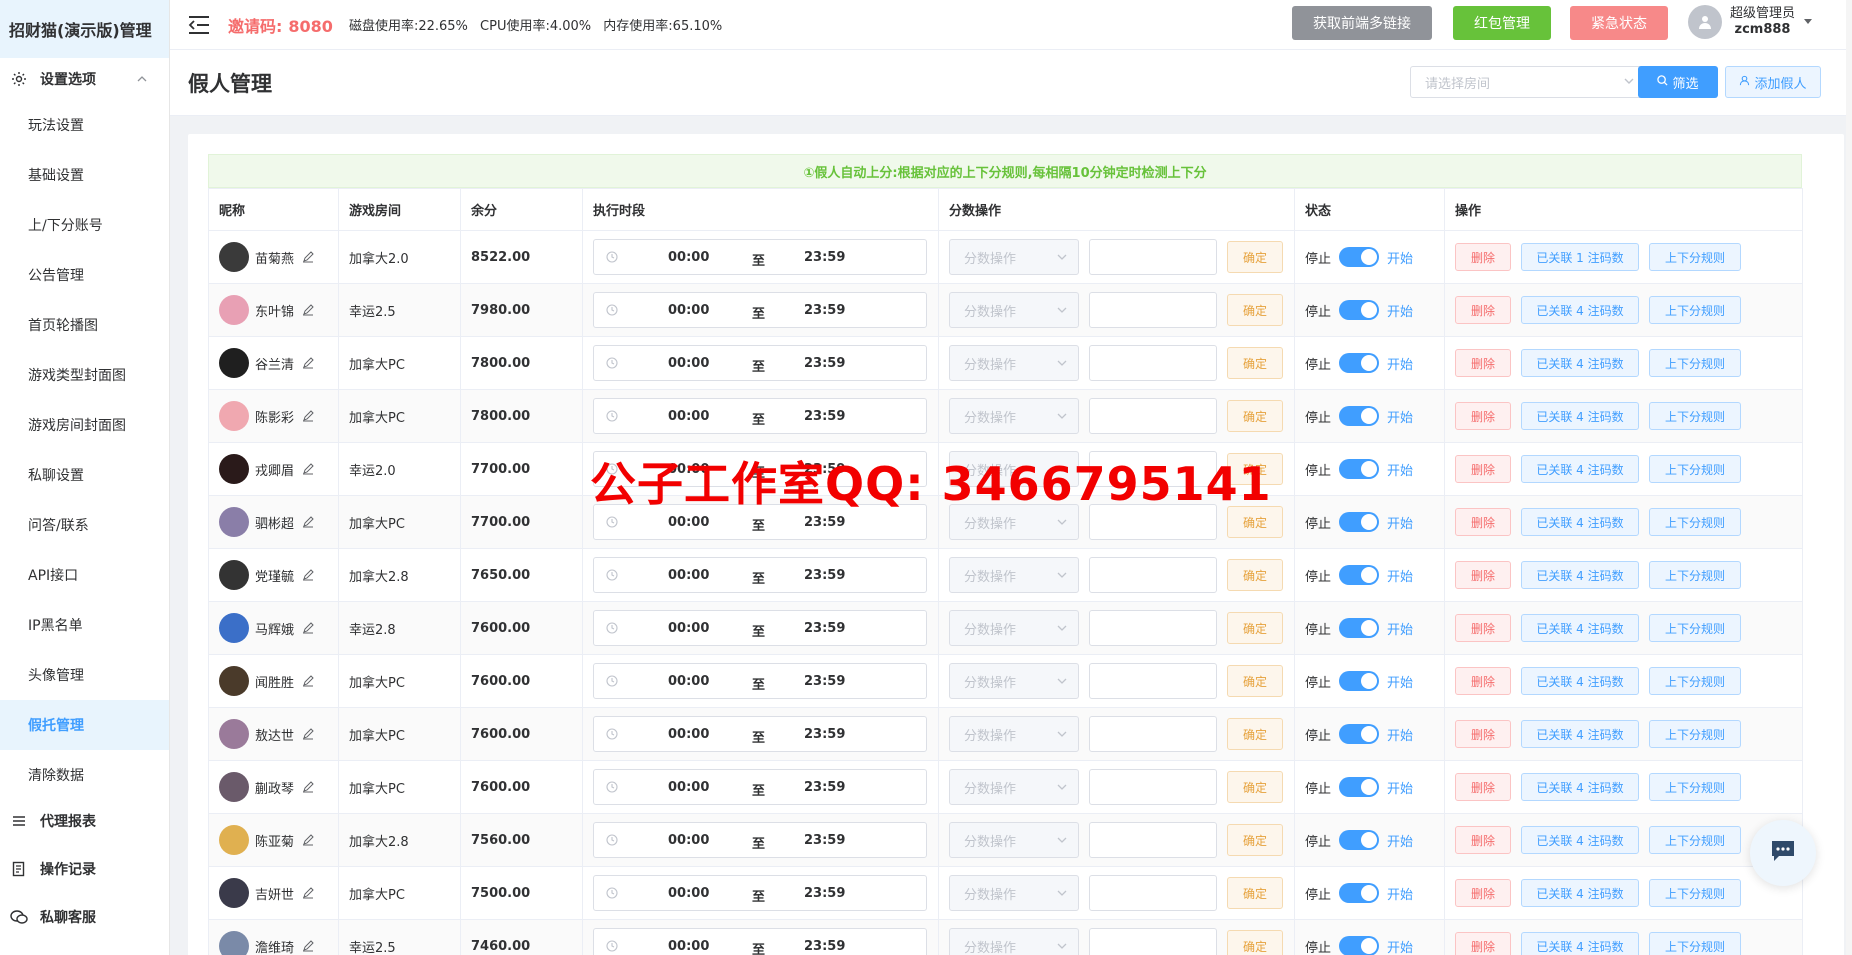 This screenshot has width=1852, height=955. What do you see at coordinates (1750, 22) in the screenshot?
I see `user-menu: 超级管理员 zcm888` at bounding box center [1750, 22].